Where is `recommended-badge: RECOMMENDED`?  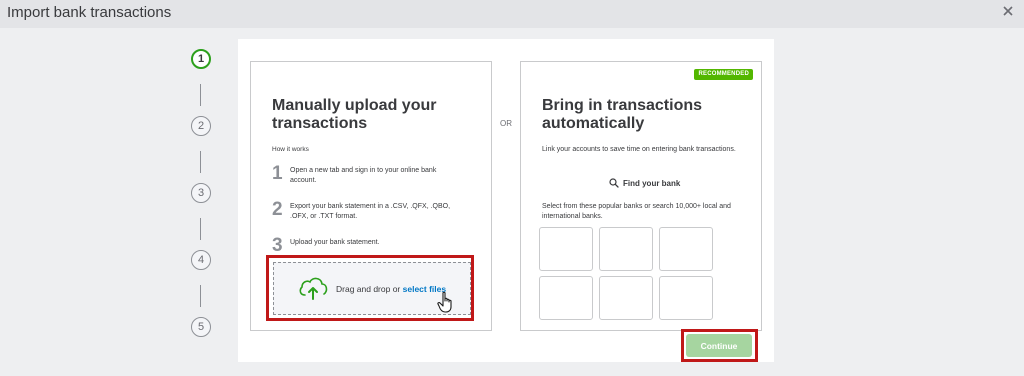
recommended-badge: RECOMMENDED is located at coordinates (723, 74).